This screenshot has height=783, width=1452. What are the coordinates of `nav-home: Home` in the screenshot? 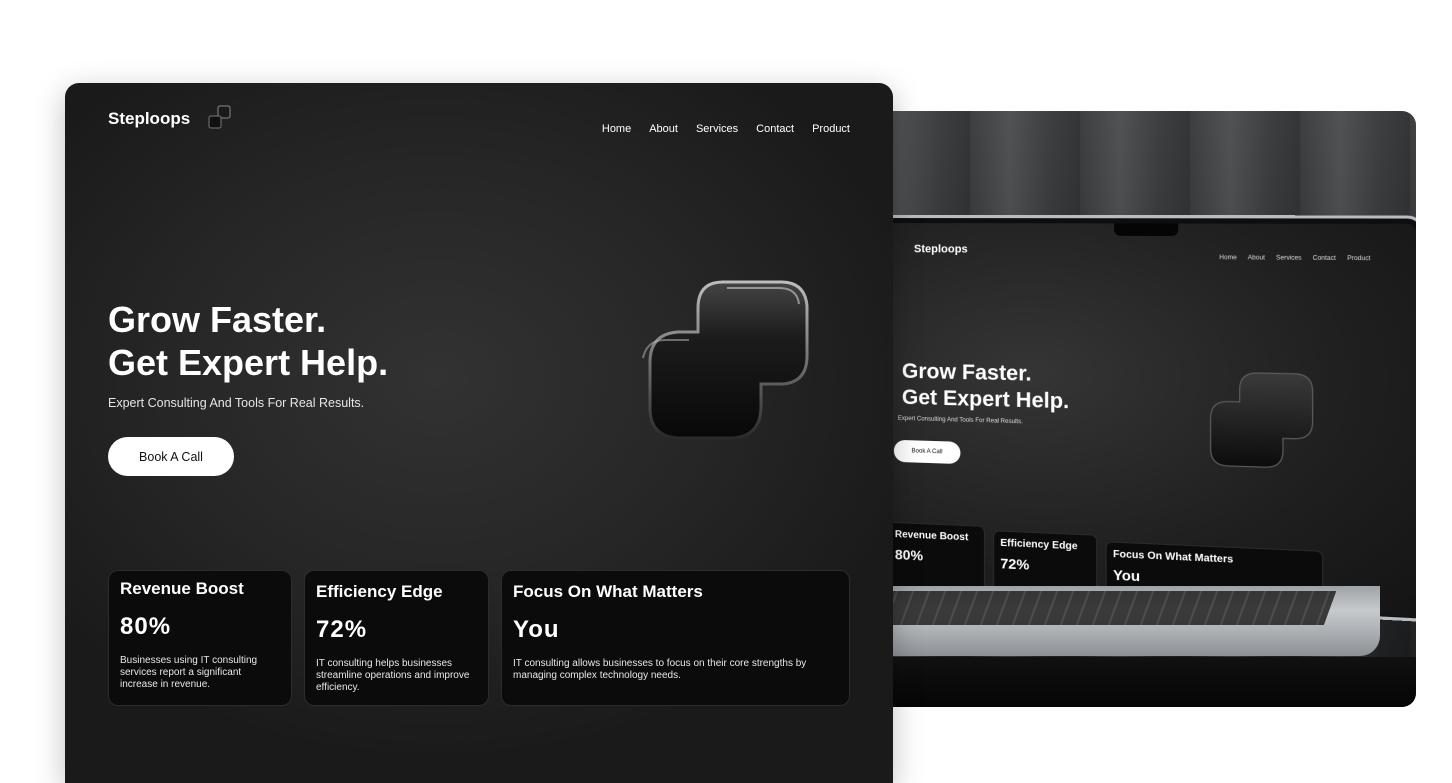 It's located at (616, 129).